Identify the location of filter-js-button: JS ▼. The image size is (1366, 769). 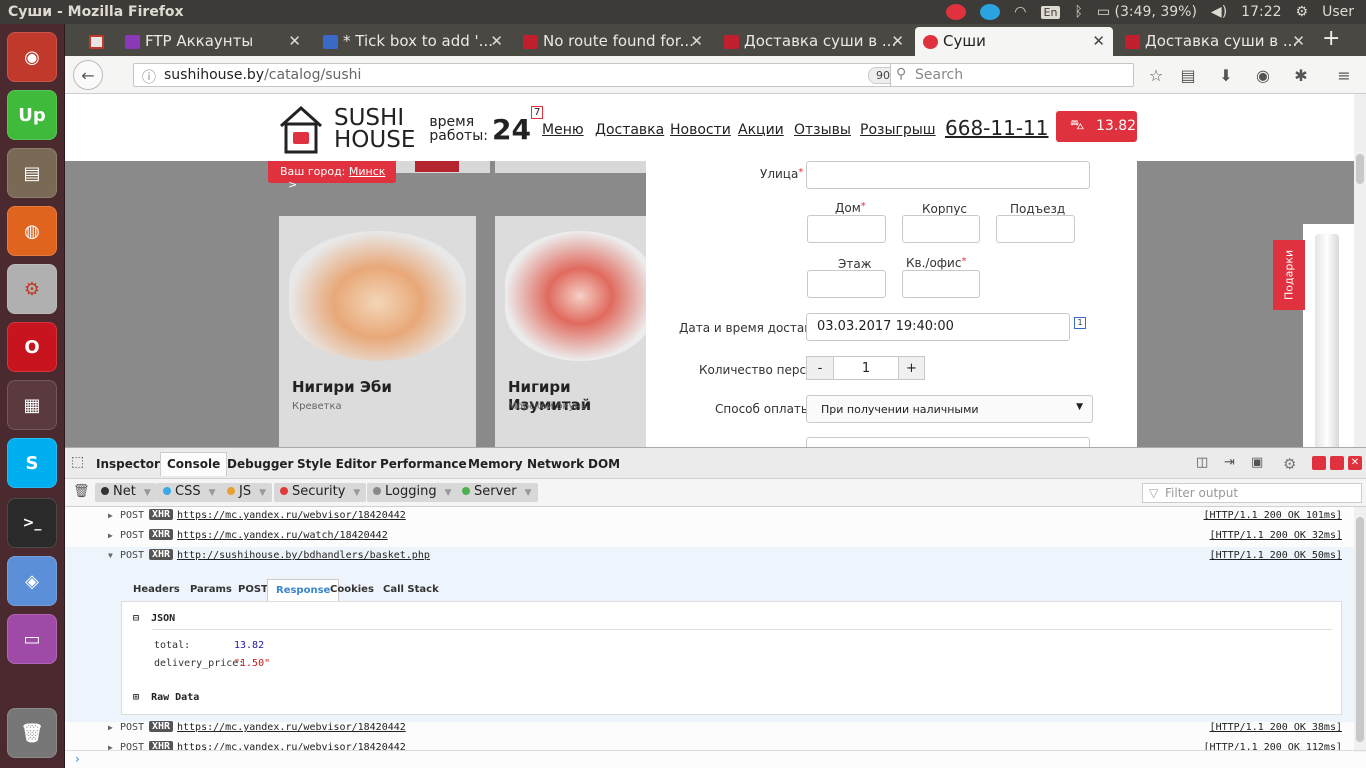
(247, 492).